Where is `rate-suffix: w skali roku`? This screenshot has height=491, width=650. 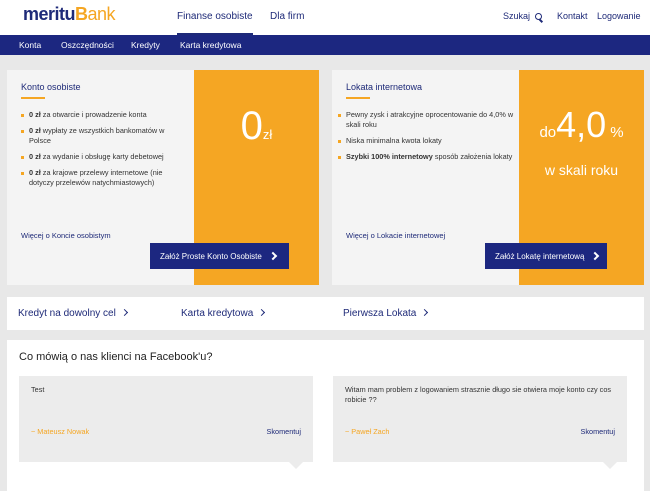
rate-suffix: w skali roku is located at coordinates (581, 170).